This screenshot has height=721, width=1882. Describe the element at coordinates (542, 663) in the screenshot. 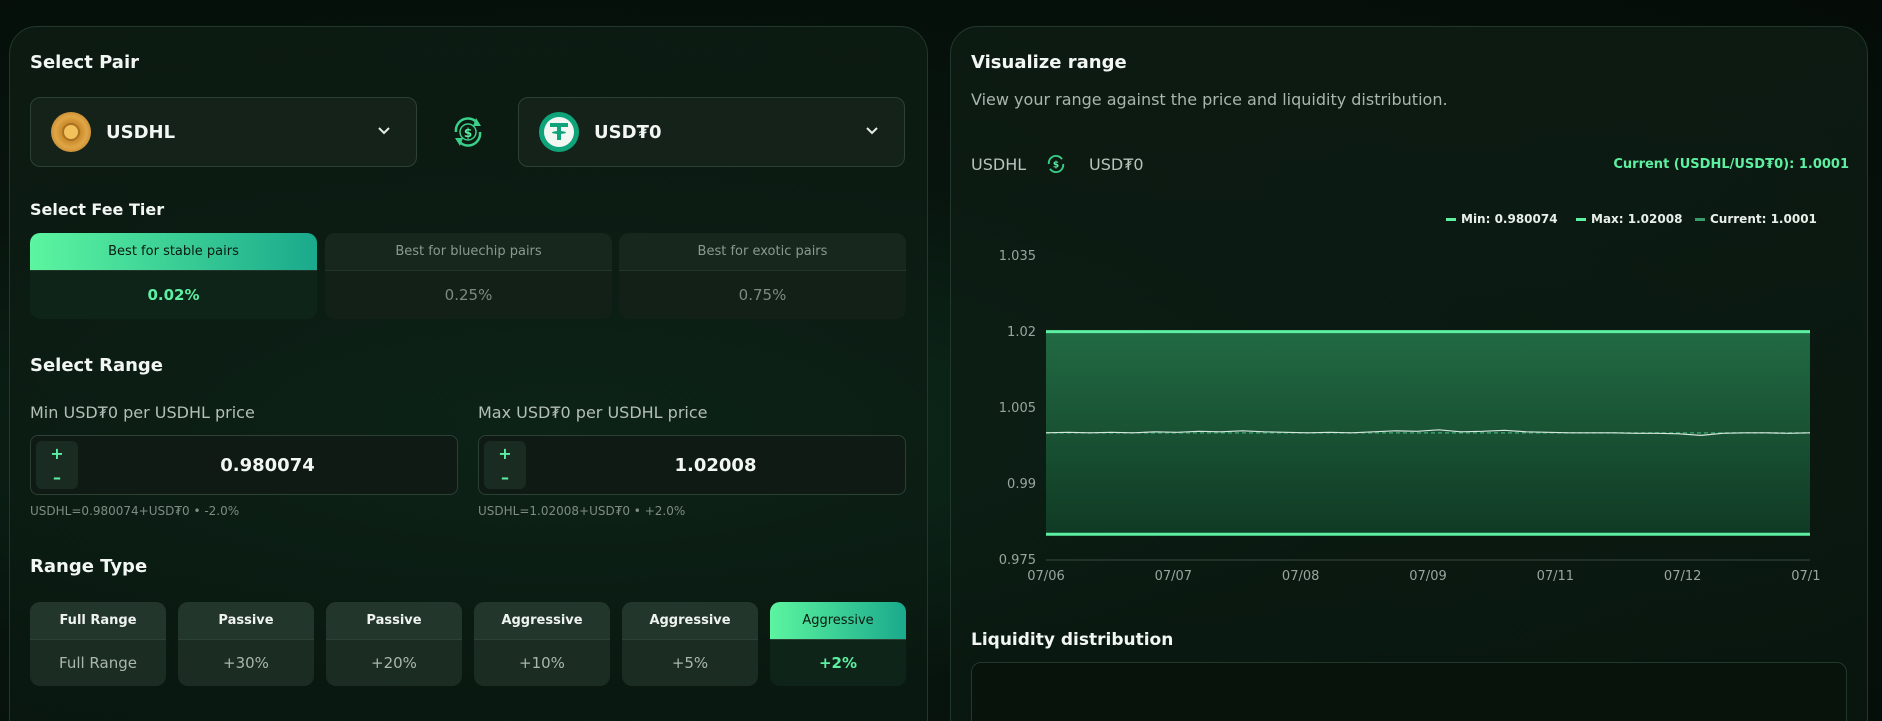

I see `range-type-value: +10%` at that location.